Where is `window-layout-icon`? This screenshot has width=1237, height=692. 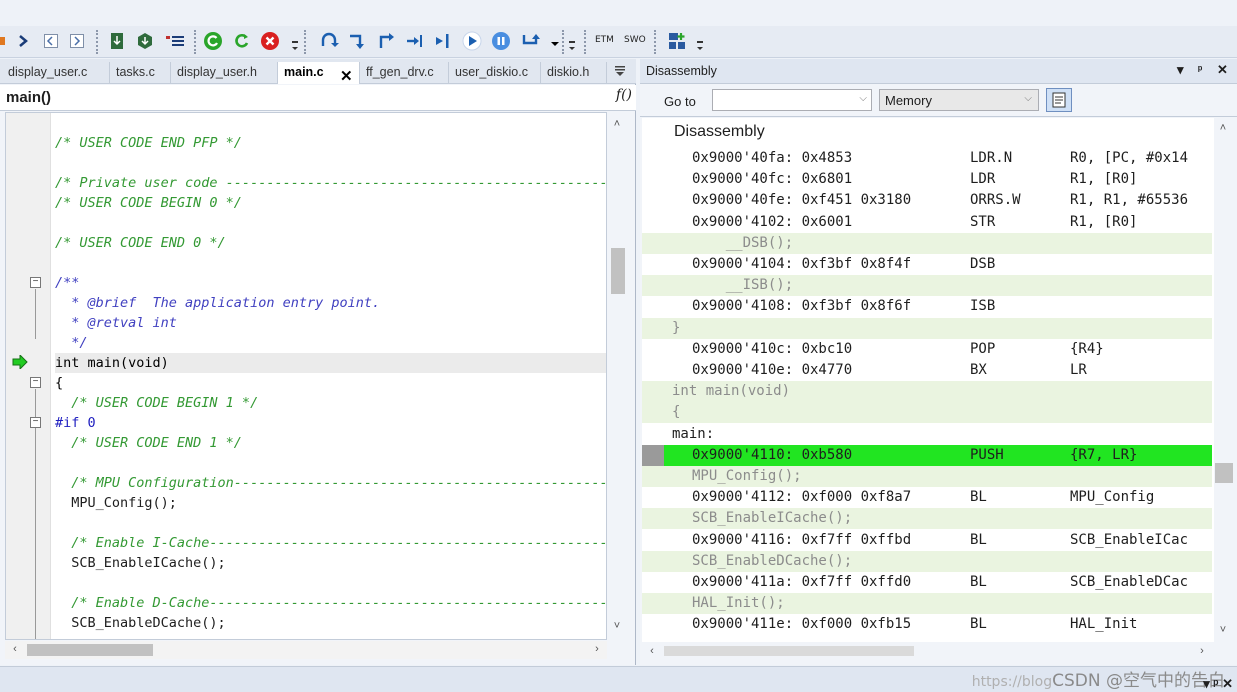 window-layout-icon is located at coordinates (677, 41).